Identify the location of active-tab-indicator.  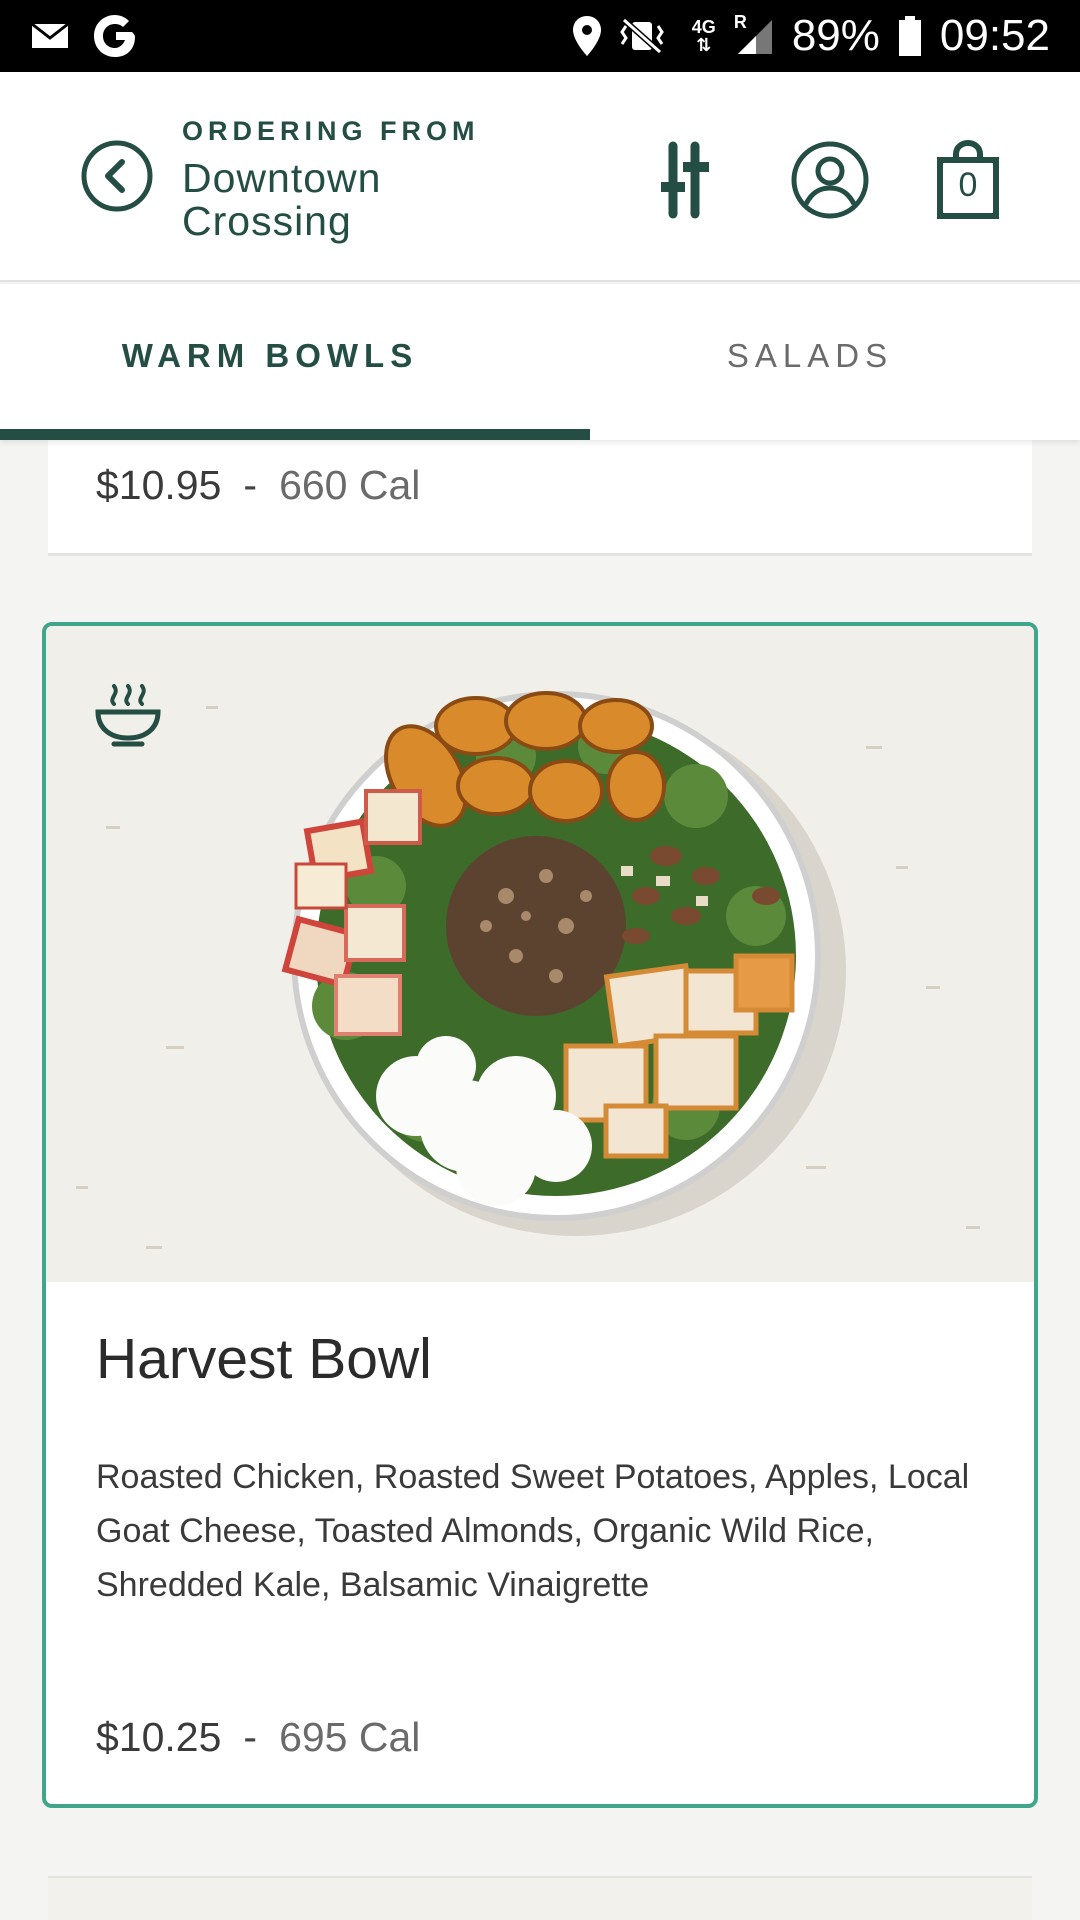
(295, 434).